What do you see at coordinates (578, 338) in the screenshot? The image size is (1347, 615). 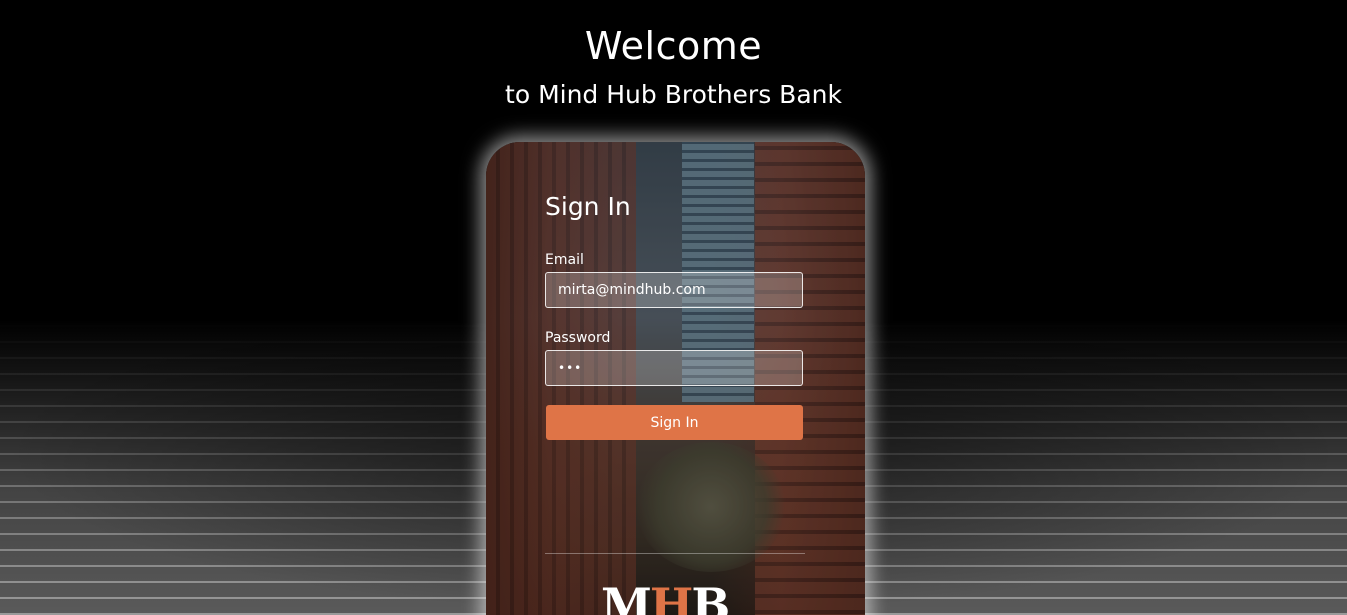 I see `password-label: Password` at bounding box center [578, 338].